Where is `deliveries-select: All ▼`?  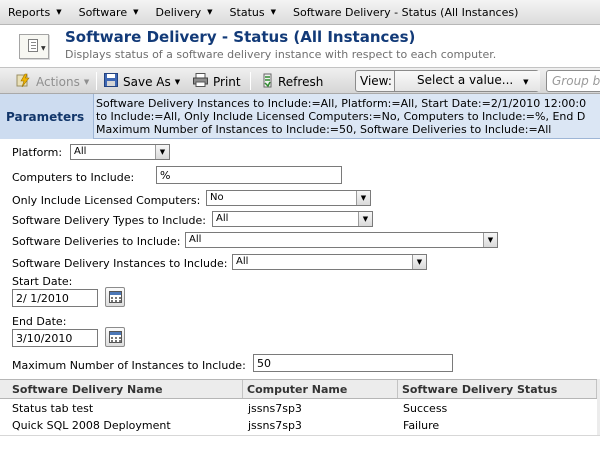
deliveries-select: All ▼ is located at coordinates (341, 240).